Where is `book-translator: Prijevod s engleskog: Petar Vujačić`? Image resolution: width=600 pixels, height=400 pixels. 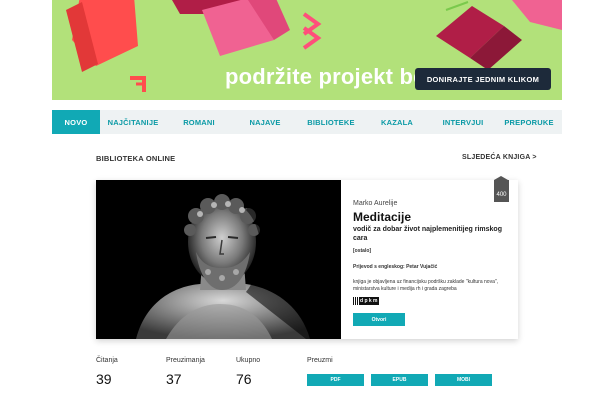
book-translator: Prijevod s engleskog: Petar Vujačić is located at coordinates (395, 267).